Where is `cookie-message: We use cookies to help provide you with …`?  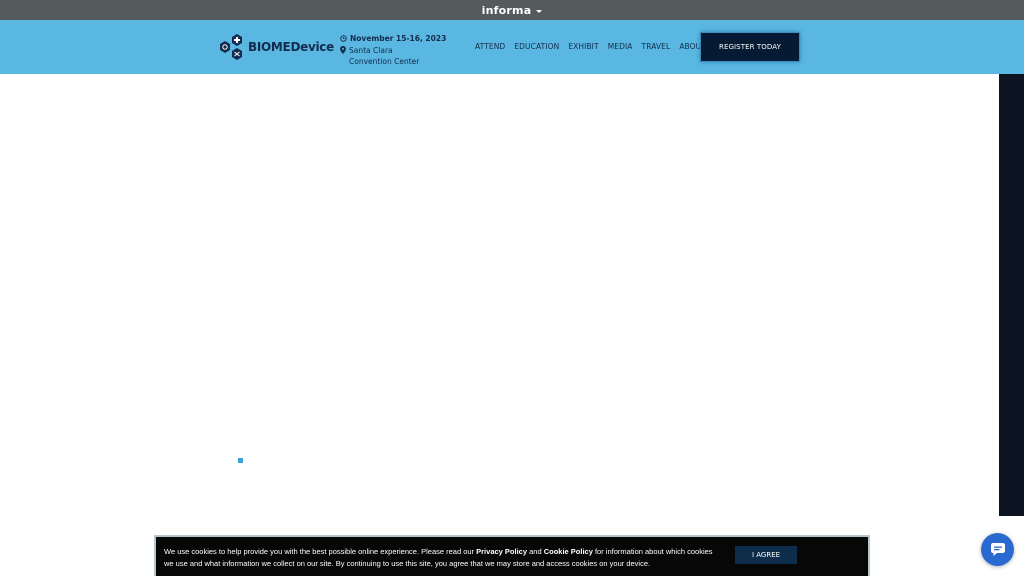
cookie-message: We use cookies to help provide you with … is located at coordinates (439, 558).